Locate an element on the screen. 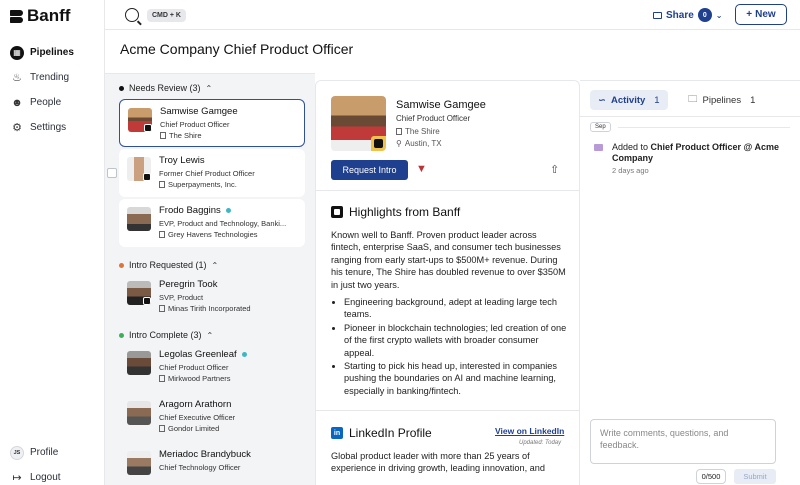 This screenshot has width=800, height=485. flame-icon: ♨ is located at coordinates (17, 78).